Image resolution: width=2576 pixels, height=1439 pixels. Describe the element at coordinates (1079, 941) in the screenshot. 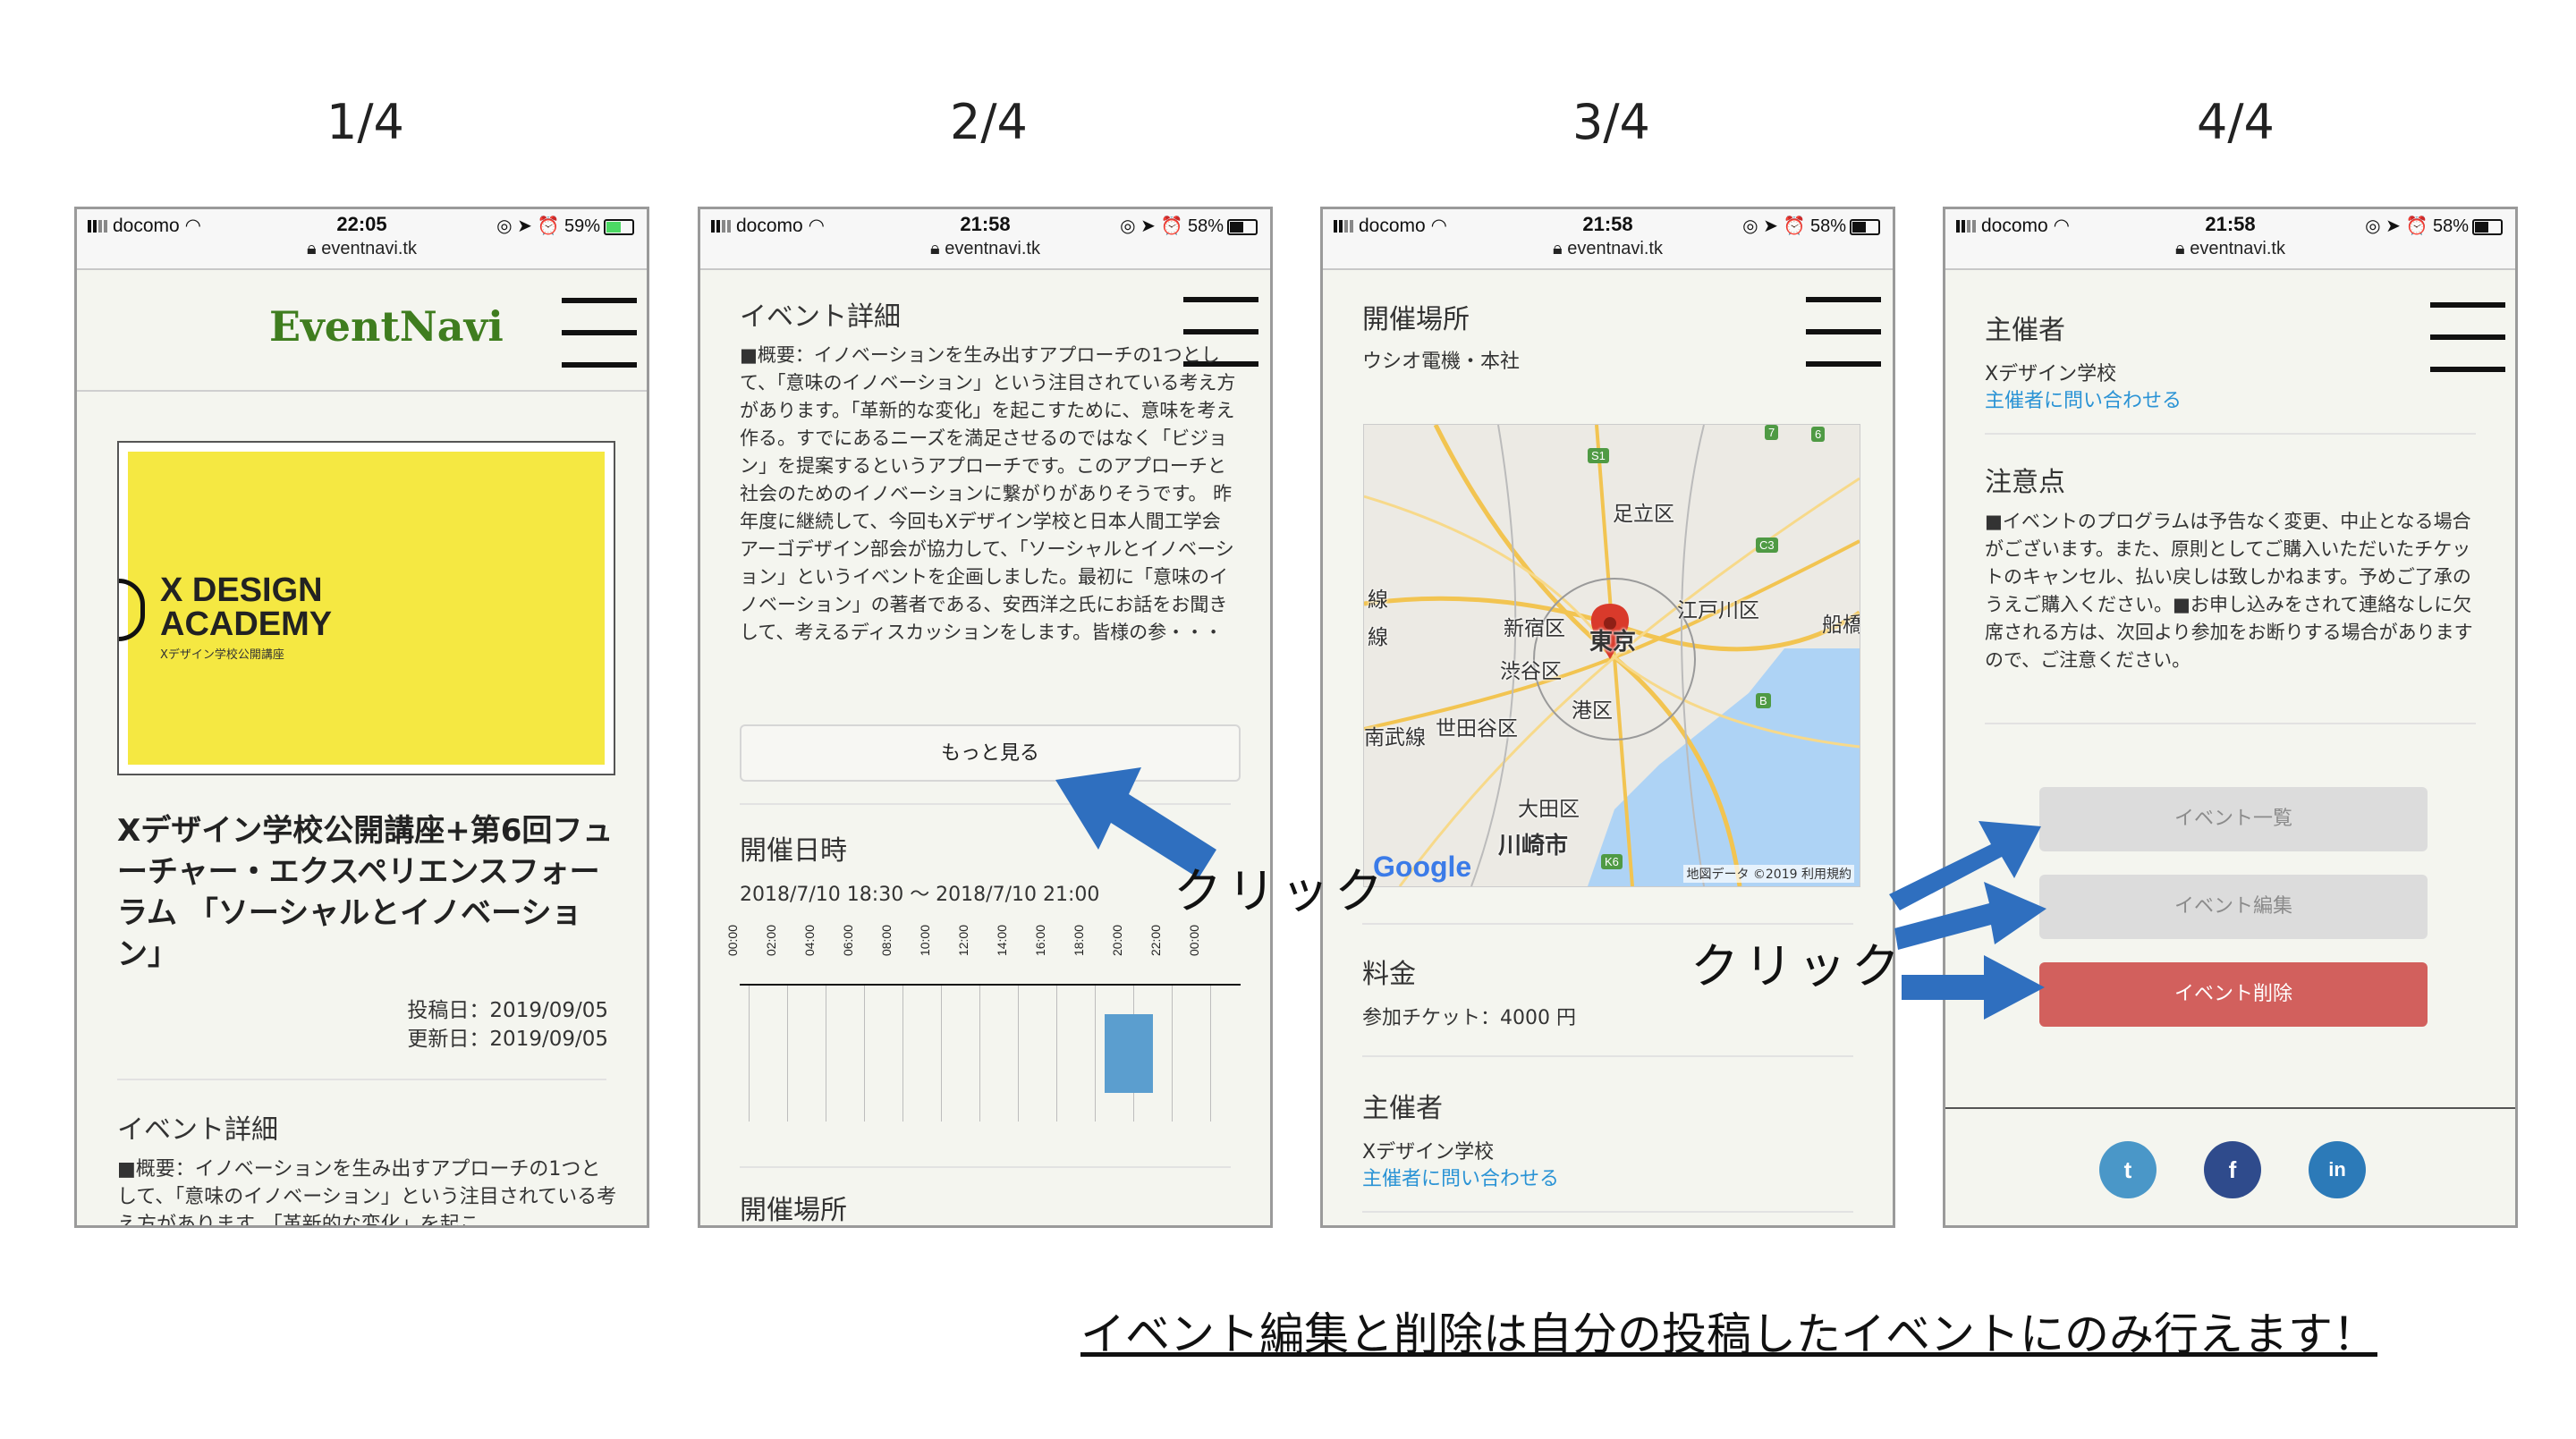

I see `timeline-hour-label: 18:00` at that location.